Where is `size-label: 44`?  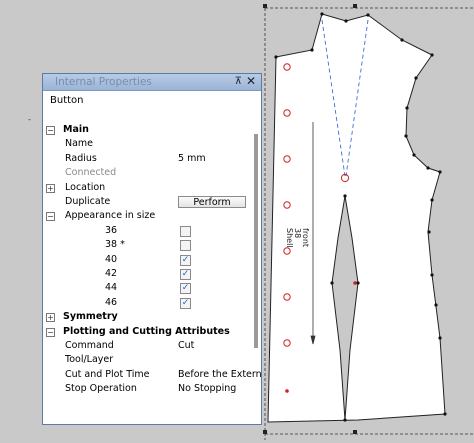 size-label: 44 is located at coordinates (111, 288).